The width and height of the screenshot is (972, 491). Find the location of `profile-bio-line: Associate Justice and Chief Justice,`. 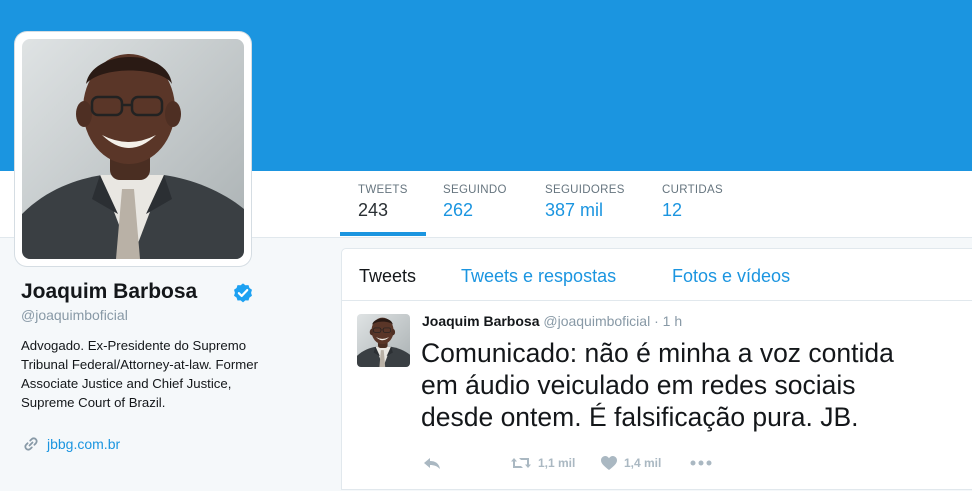

profile-bio-line: Associate Justice and Chief Justice, is located at coordinates (126, 383).